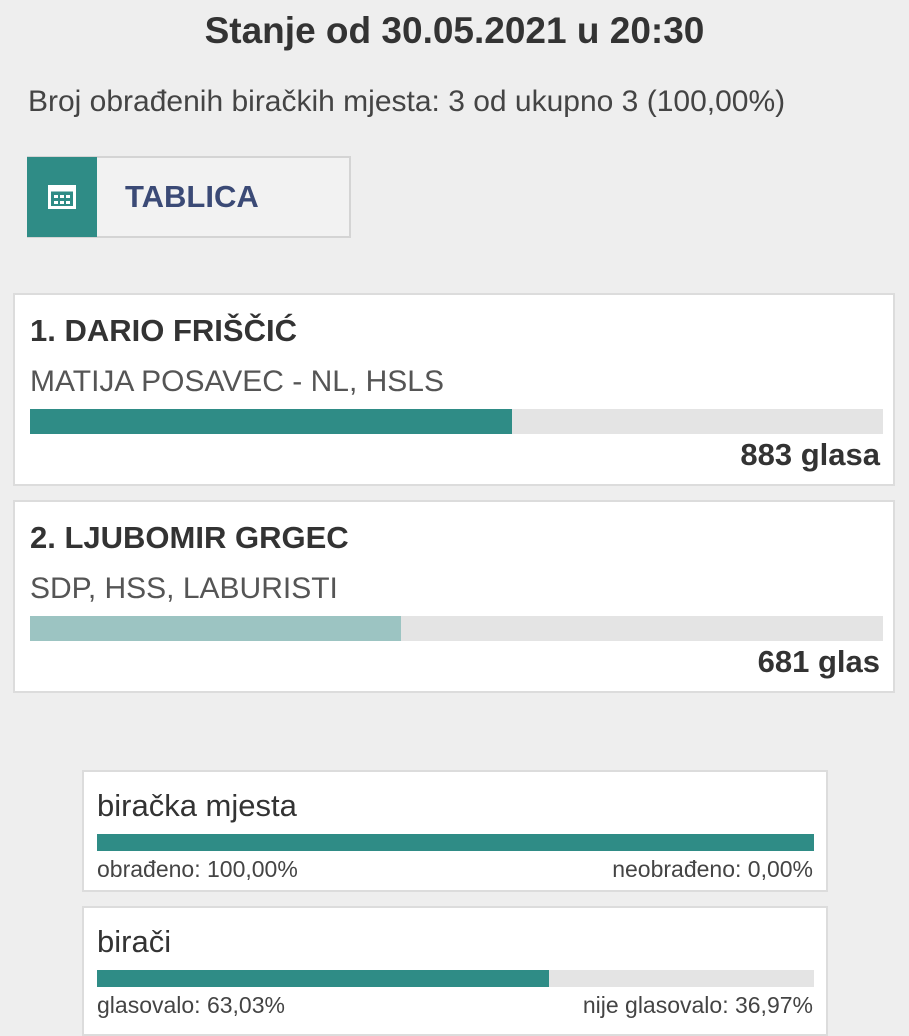 The height and width of the screenshot is (1036, 909). I want to click on table-grid-icon, so click(62, 196).